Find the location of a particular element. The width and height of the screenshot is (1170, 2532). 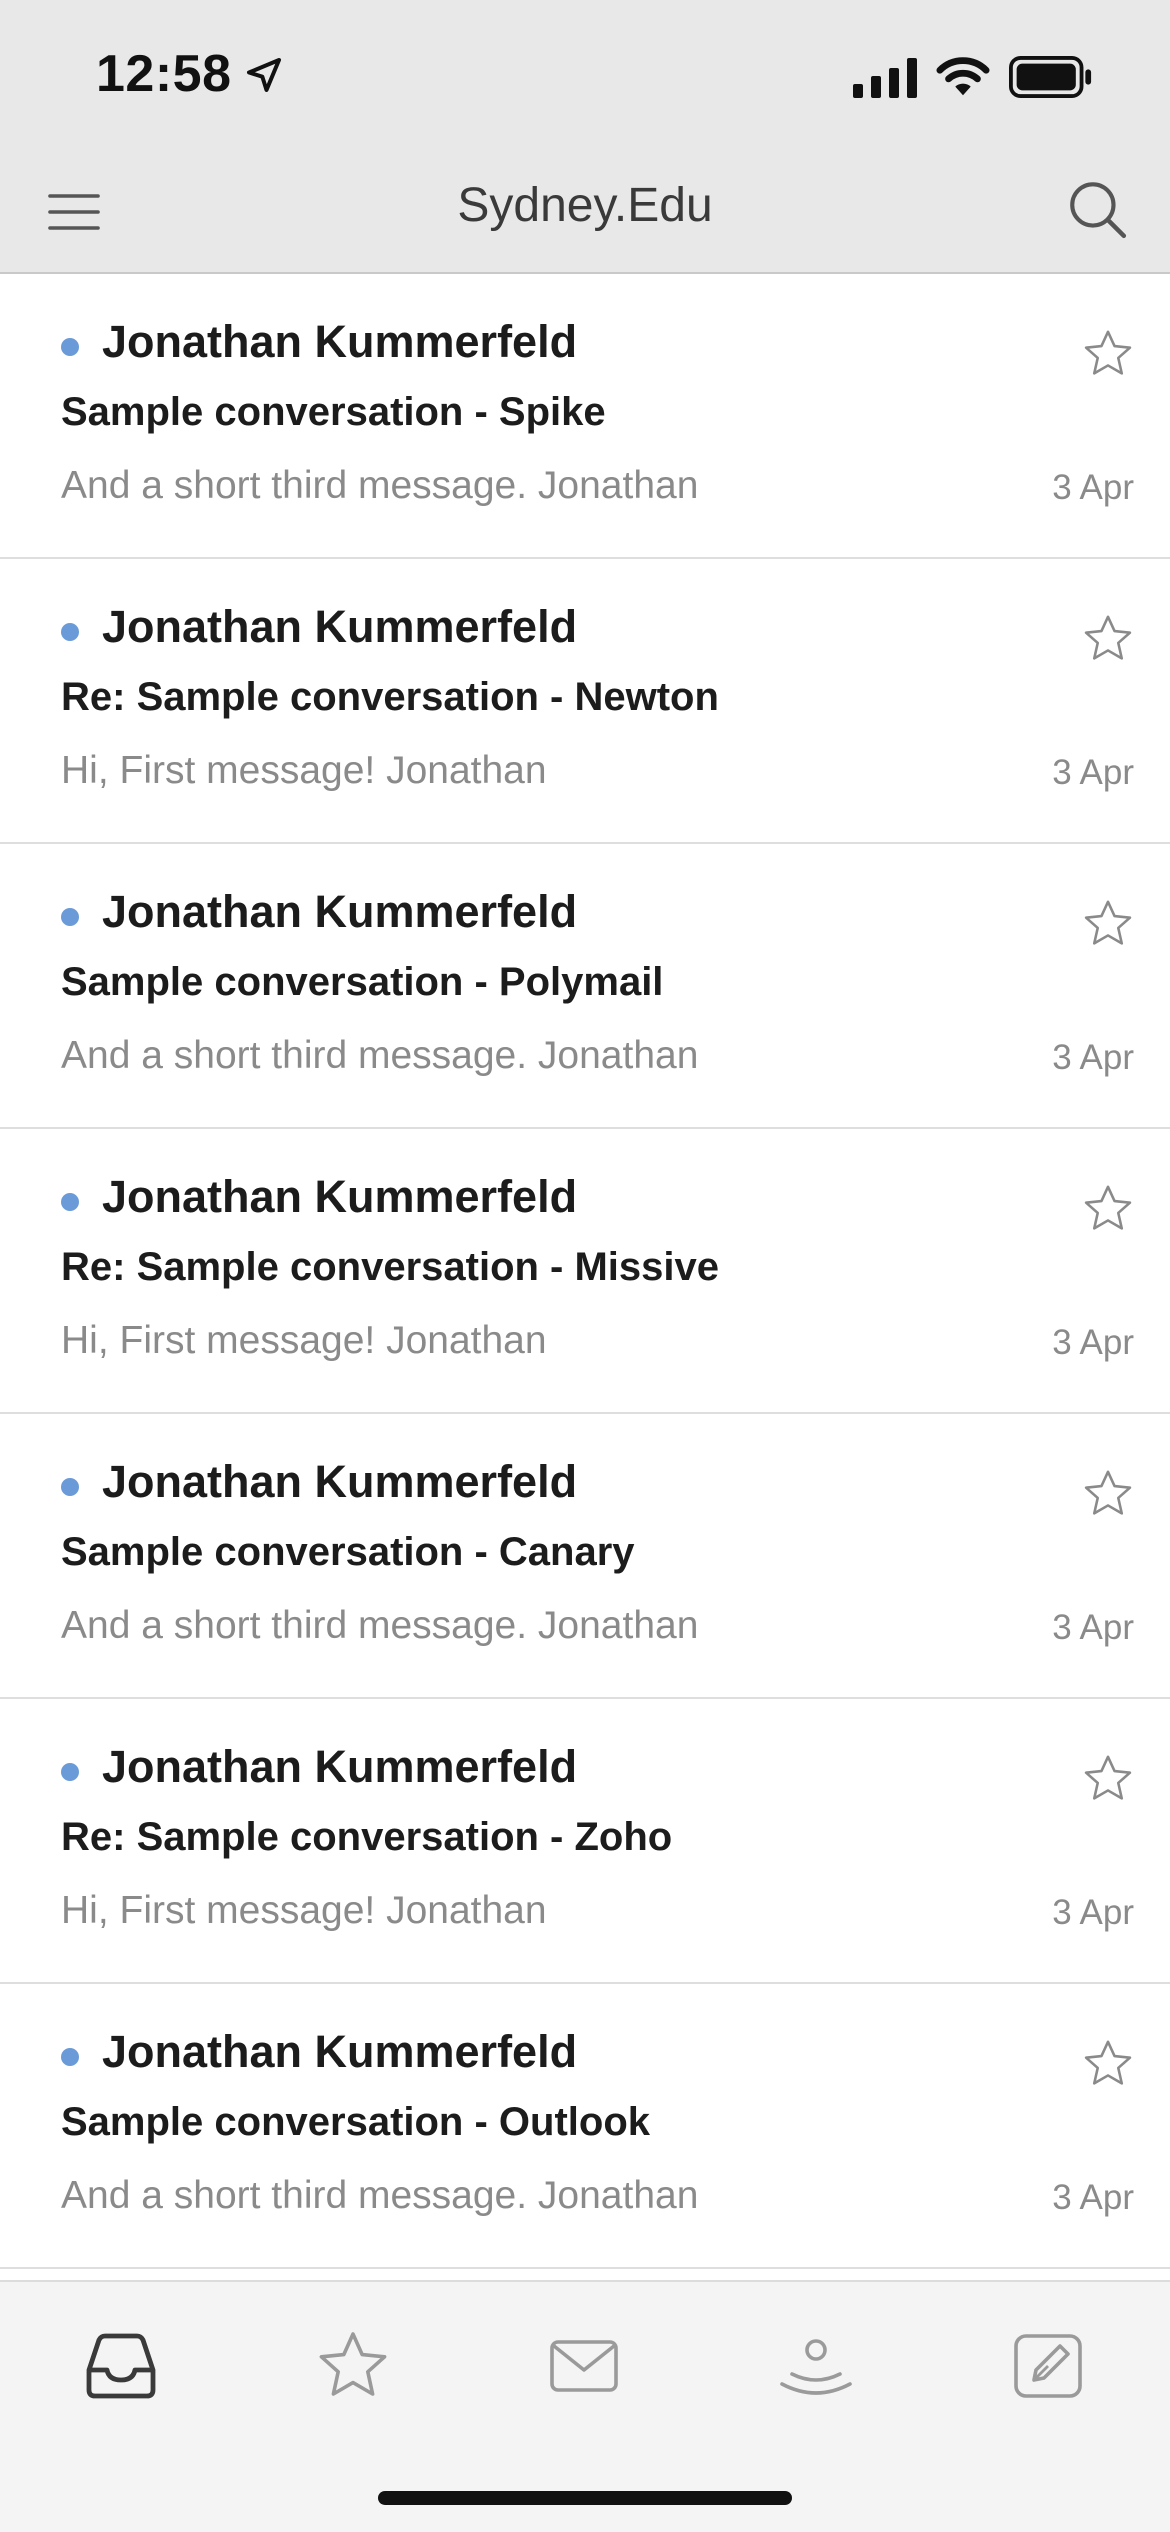

inbox-icon is located at coordinates (121, 2366).